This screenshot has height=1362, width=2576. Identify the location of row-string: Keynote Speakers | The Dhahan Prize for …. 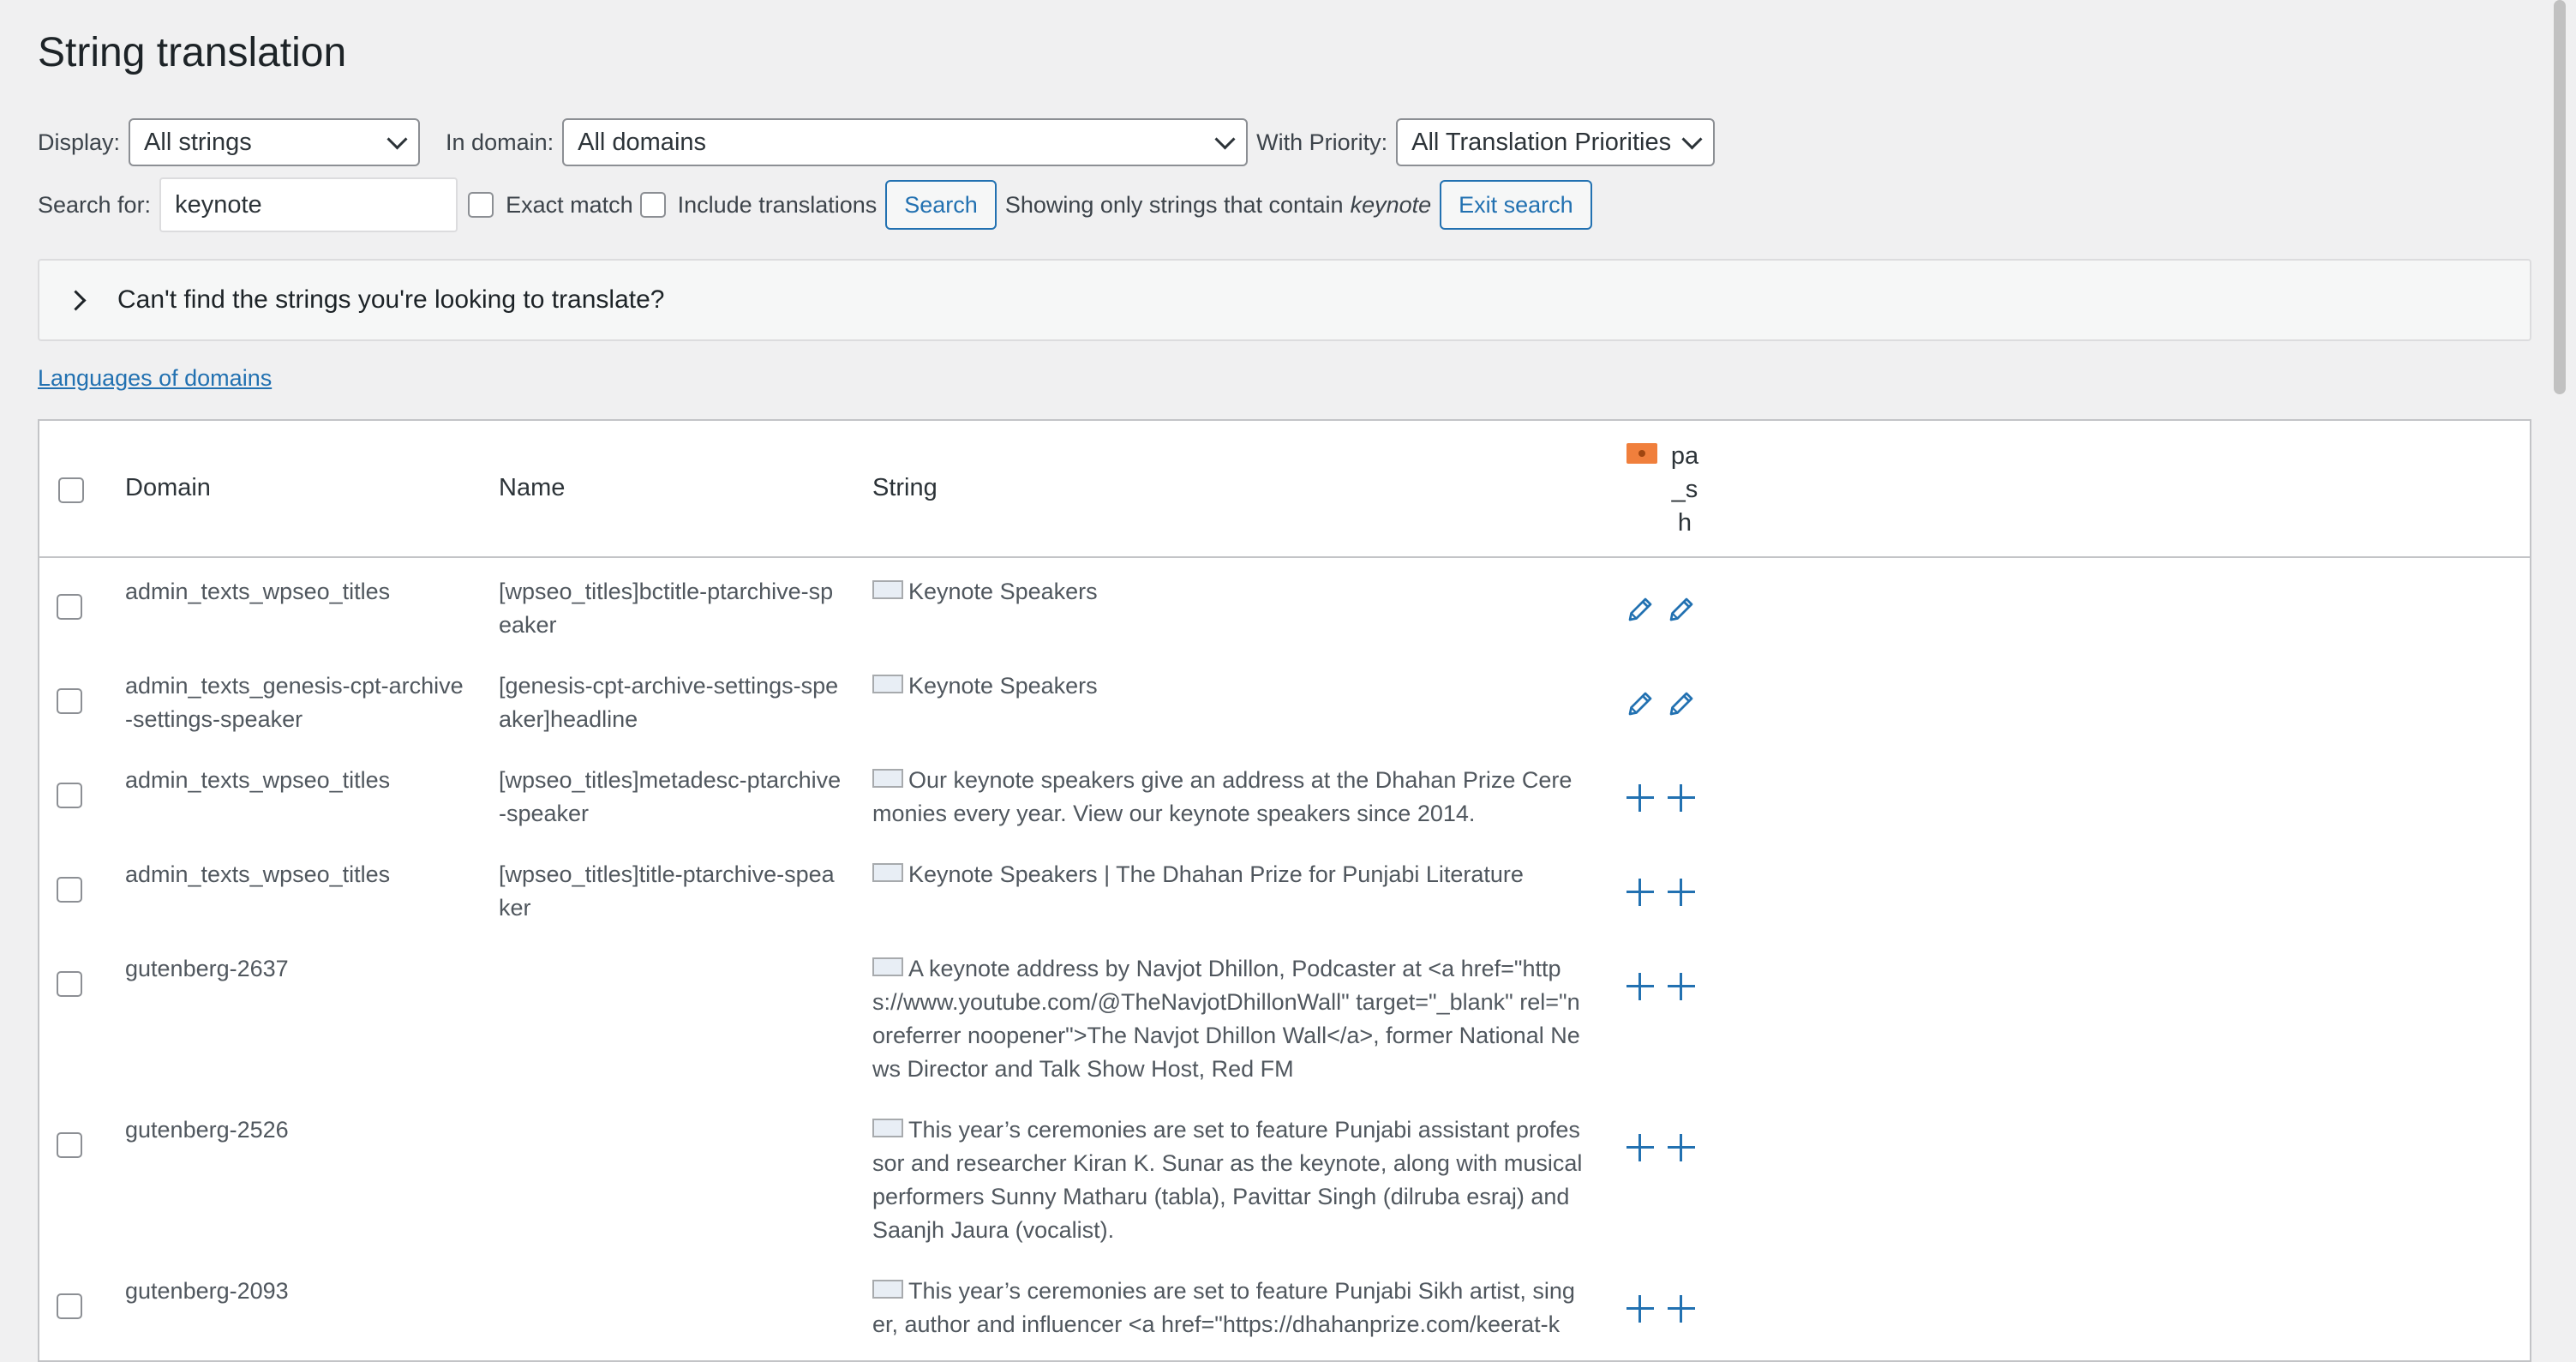
(1228, 874).